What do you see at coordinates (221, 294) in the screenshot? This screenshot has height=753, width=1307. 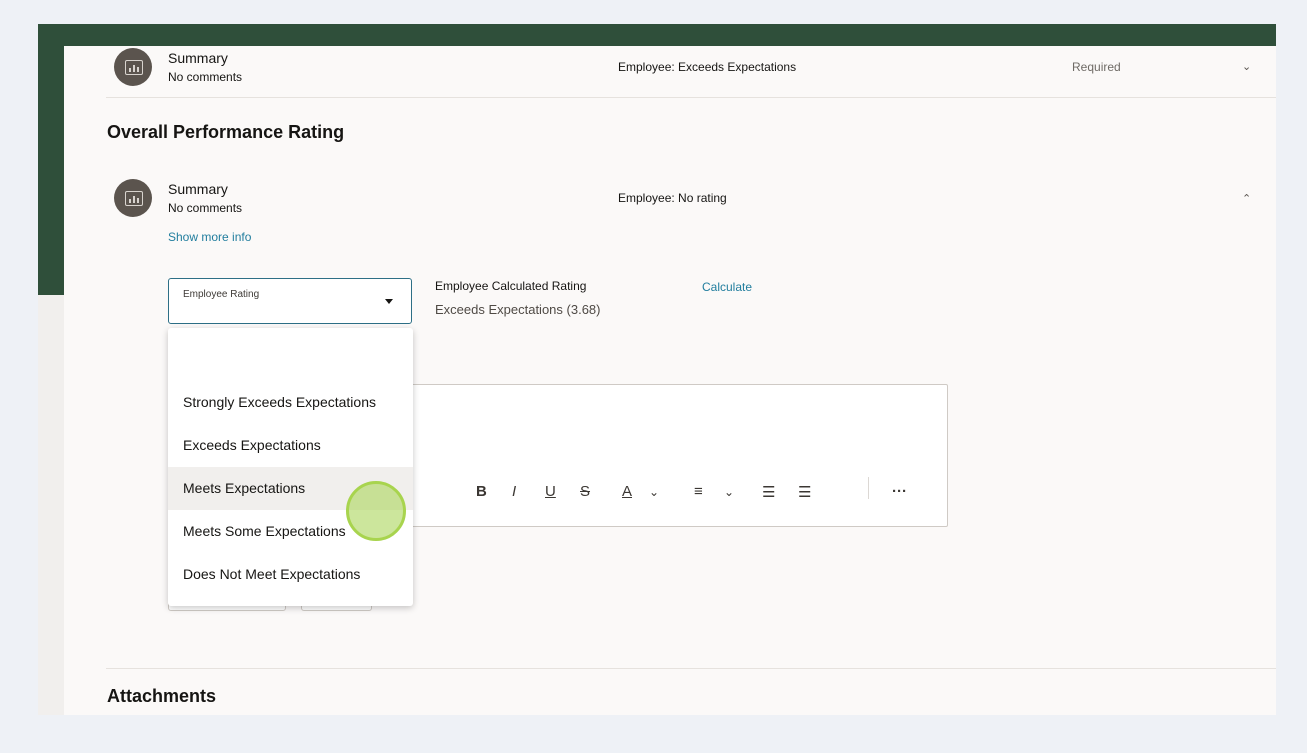 I see `employee-rating-label: Employee Rating` at bounding box center [221, 294].